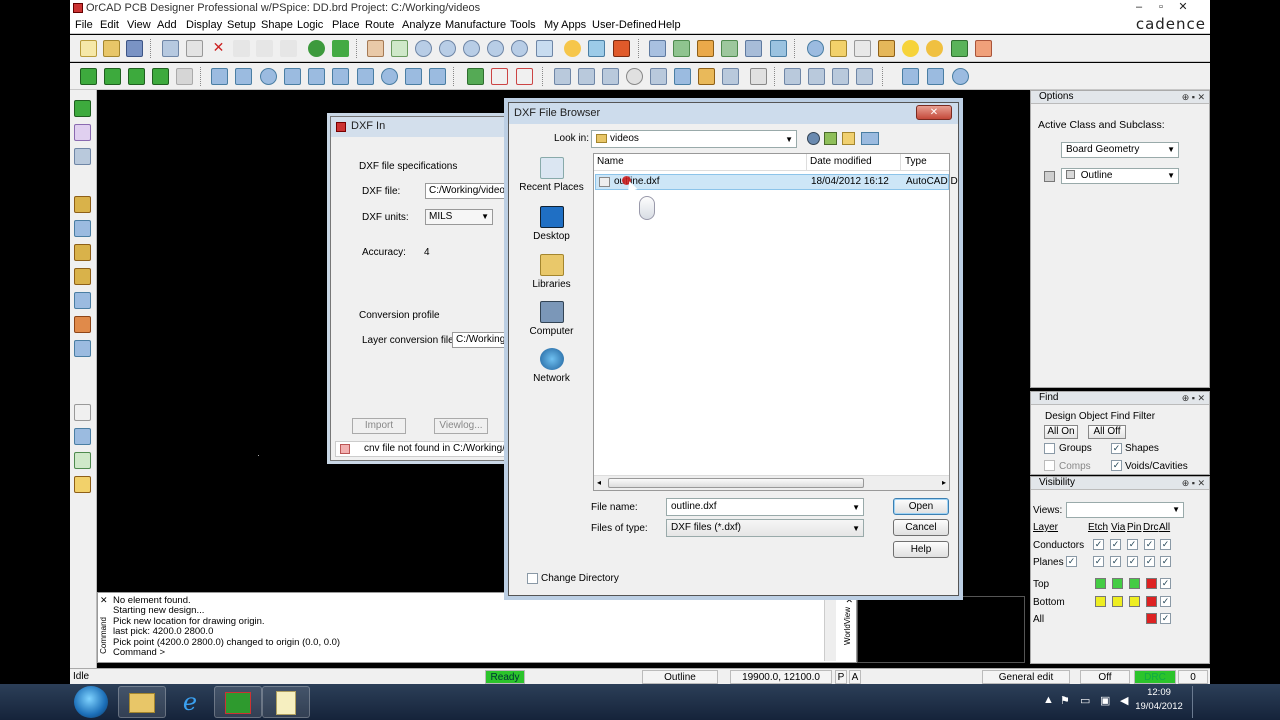 This screenshot has width=1280, height=720. What do you see at coordinates (838, 48) in the screenshot?
I see `measure-icon` at bounding box center [838, 48].